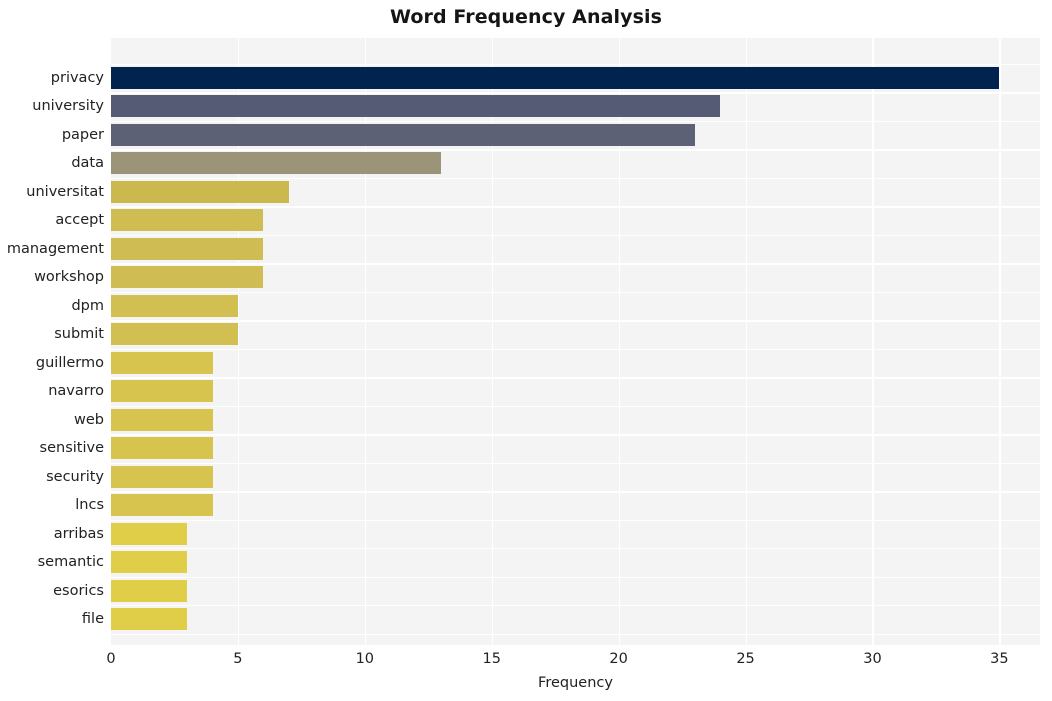  What do you see at coordinates (92, 619) in the screenshot?
I see `y-axis-tick-label: file` at bounding box center [92, 619].